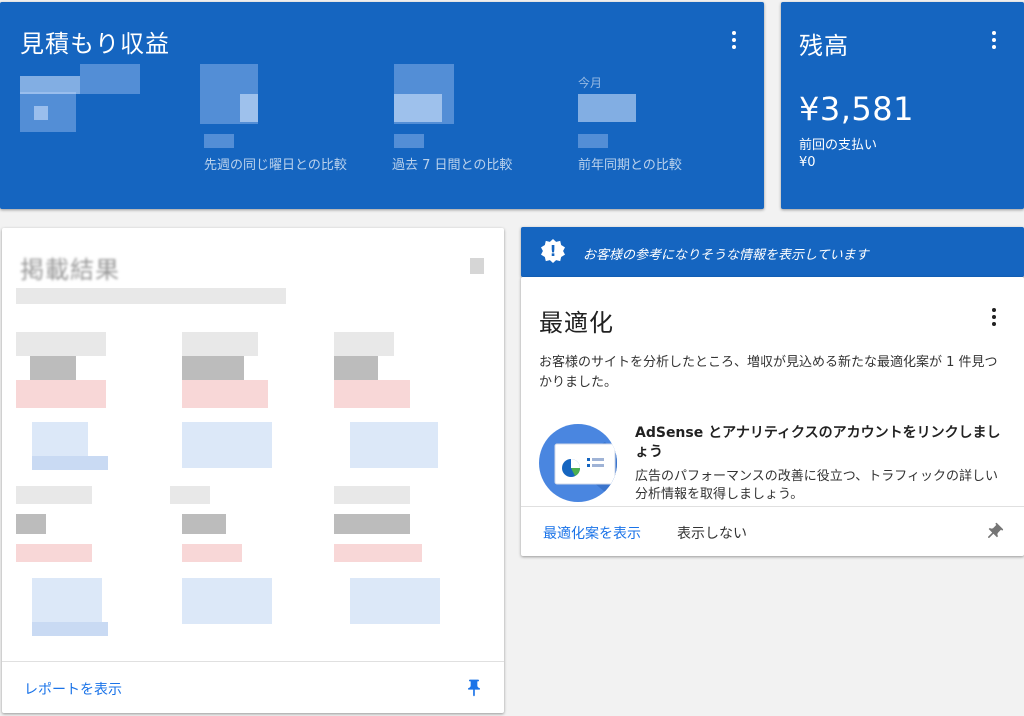 The height and width of the screenshot is (716, 1024). What do you see at coordinates (578, 463) in the screenshot?
I see `analytics-link-icon` at bounding box center [578, 463].